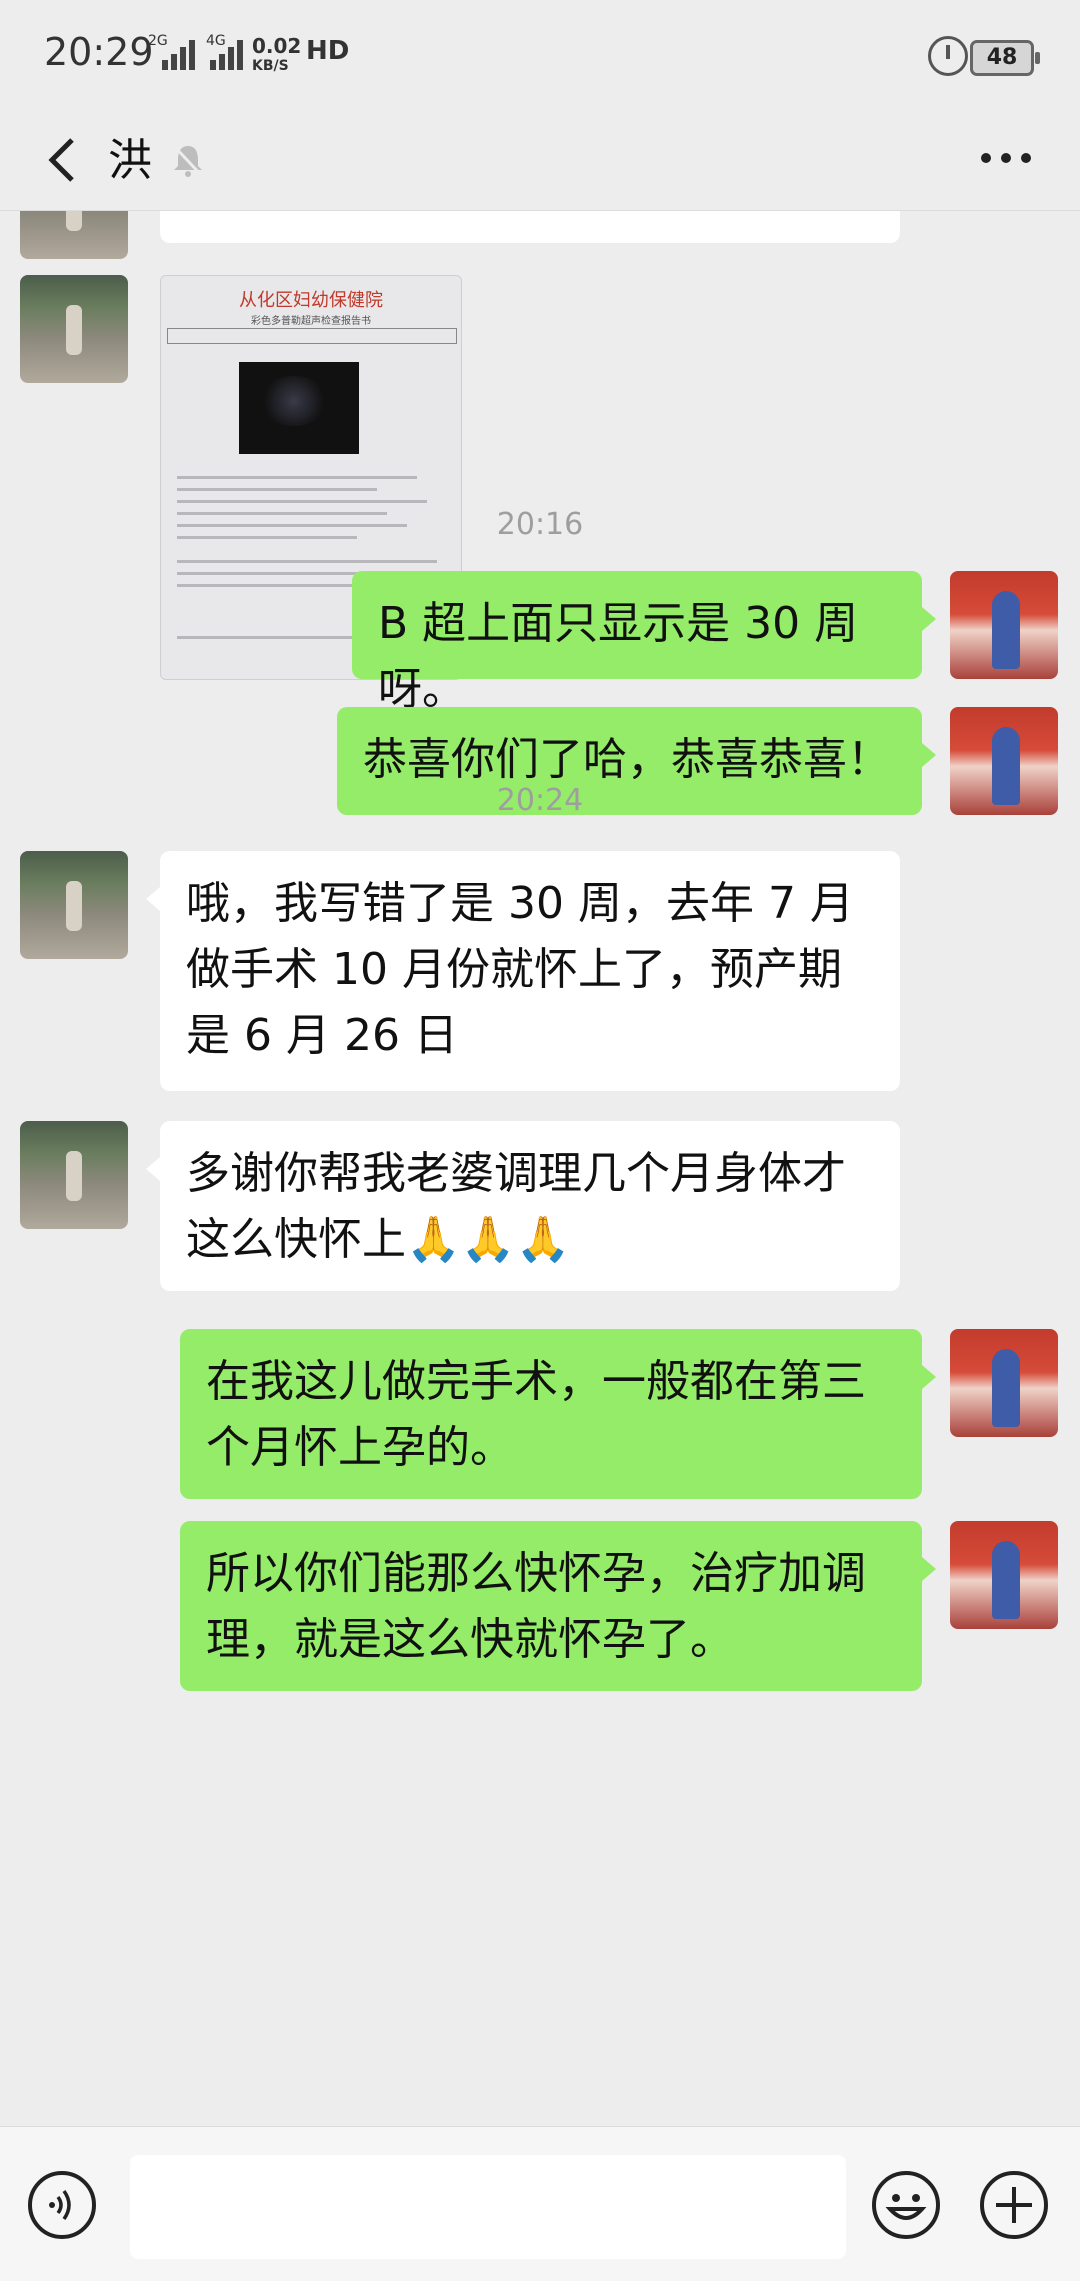 This screenshot has width=1080, height=2281. Describe the element at coordinates (558, 1606) in the screenshot. I see `message-bubble: 所以你们能那么快怀孕，治疗加调理，就是这么快就怀孕了。` at that location.